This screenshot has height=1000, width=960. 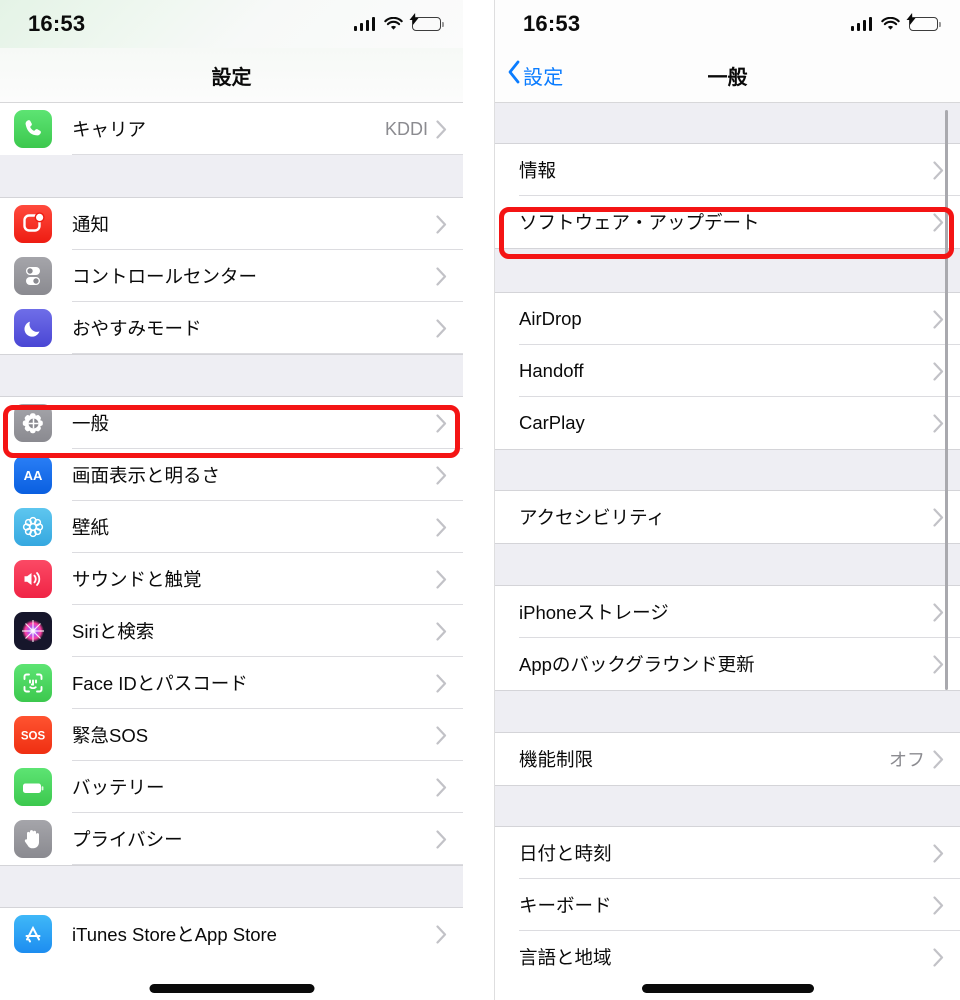 What do you see at coordinates (165, 276) in the screenshot?
I see `list-item-label: コントロールセンター` at bounding box center [165, 276].